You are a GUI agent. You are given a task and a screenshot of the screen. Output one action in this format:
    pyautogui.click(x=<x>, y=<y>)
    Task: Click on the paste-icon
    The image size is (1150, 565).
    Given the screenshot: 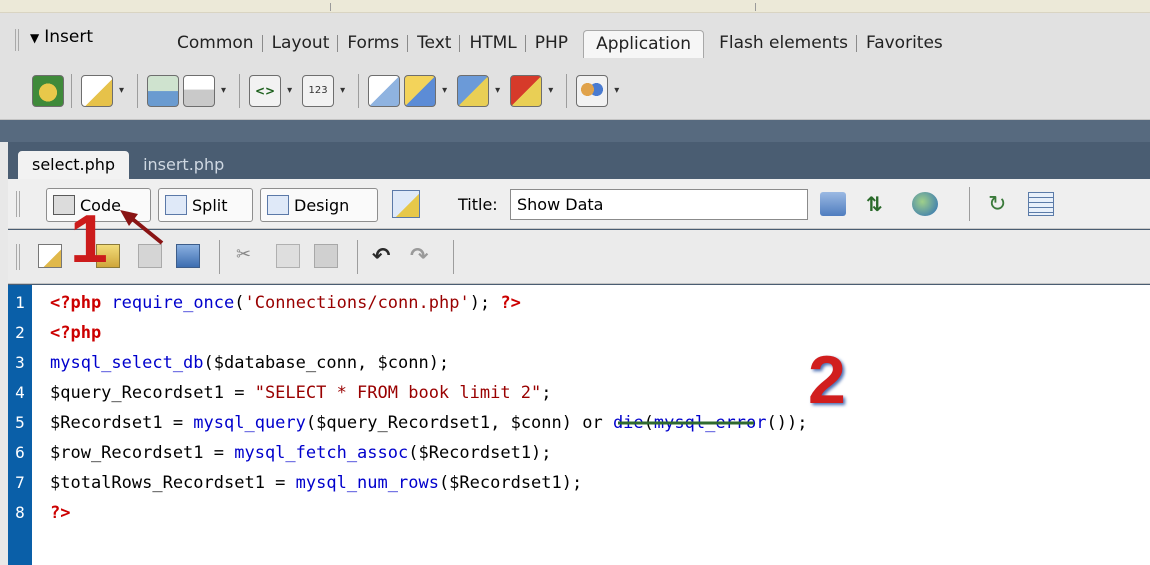 What is the action you would take?
    pyautogui.click(x=326, y=256)
    